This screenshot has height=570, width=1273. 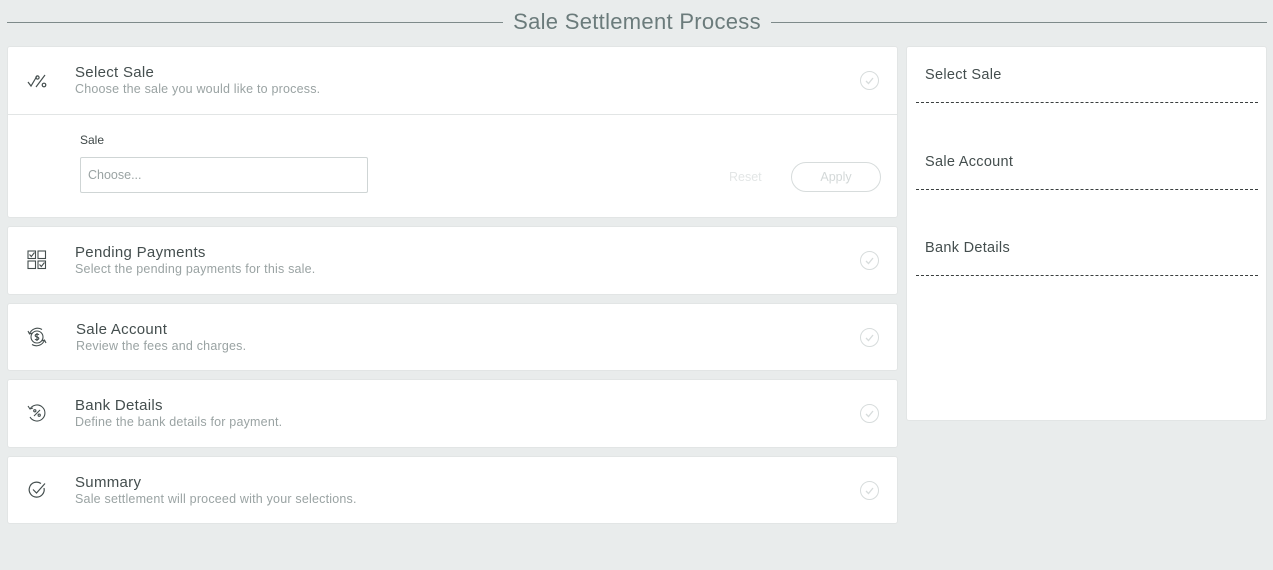 What do you see at coordinates (745, 177) in the screenshot?
I see `reset-button: Reset` at bounding box center [745, 177].